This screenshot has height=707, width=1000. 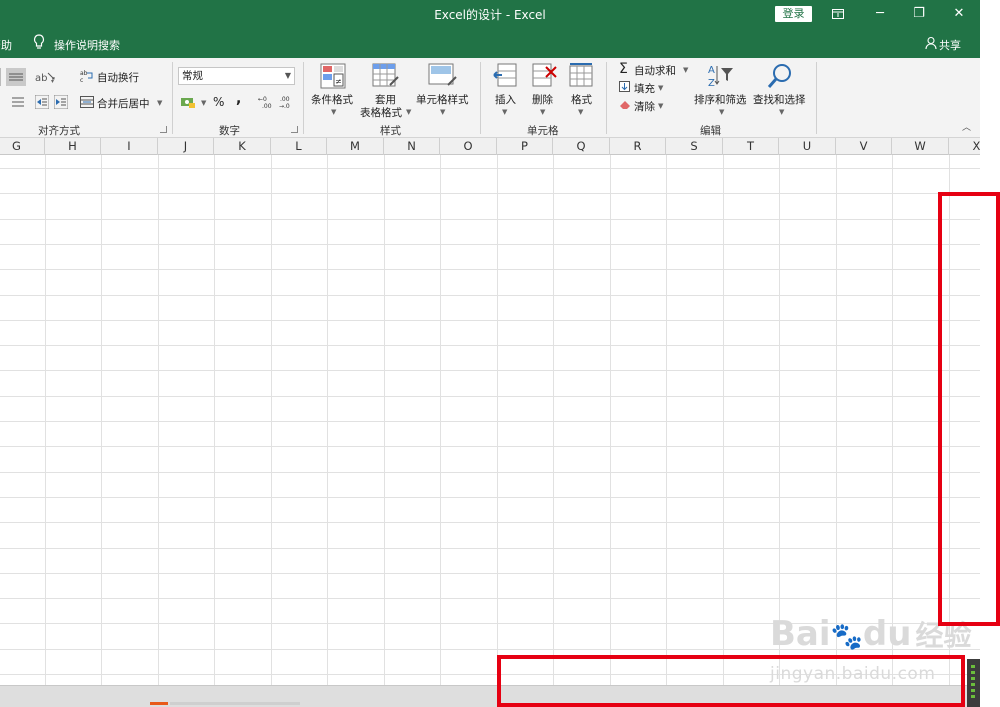 What do you see at coordinates (751, 146) in the screenshot?
I see `column-header-t: T` at bounding box center [751, 146].